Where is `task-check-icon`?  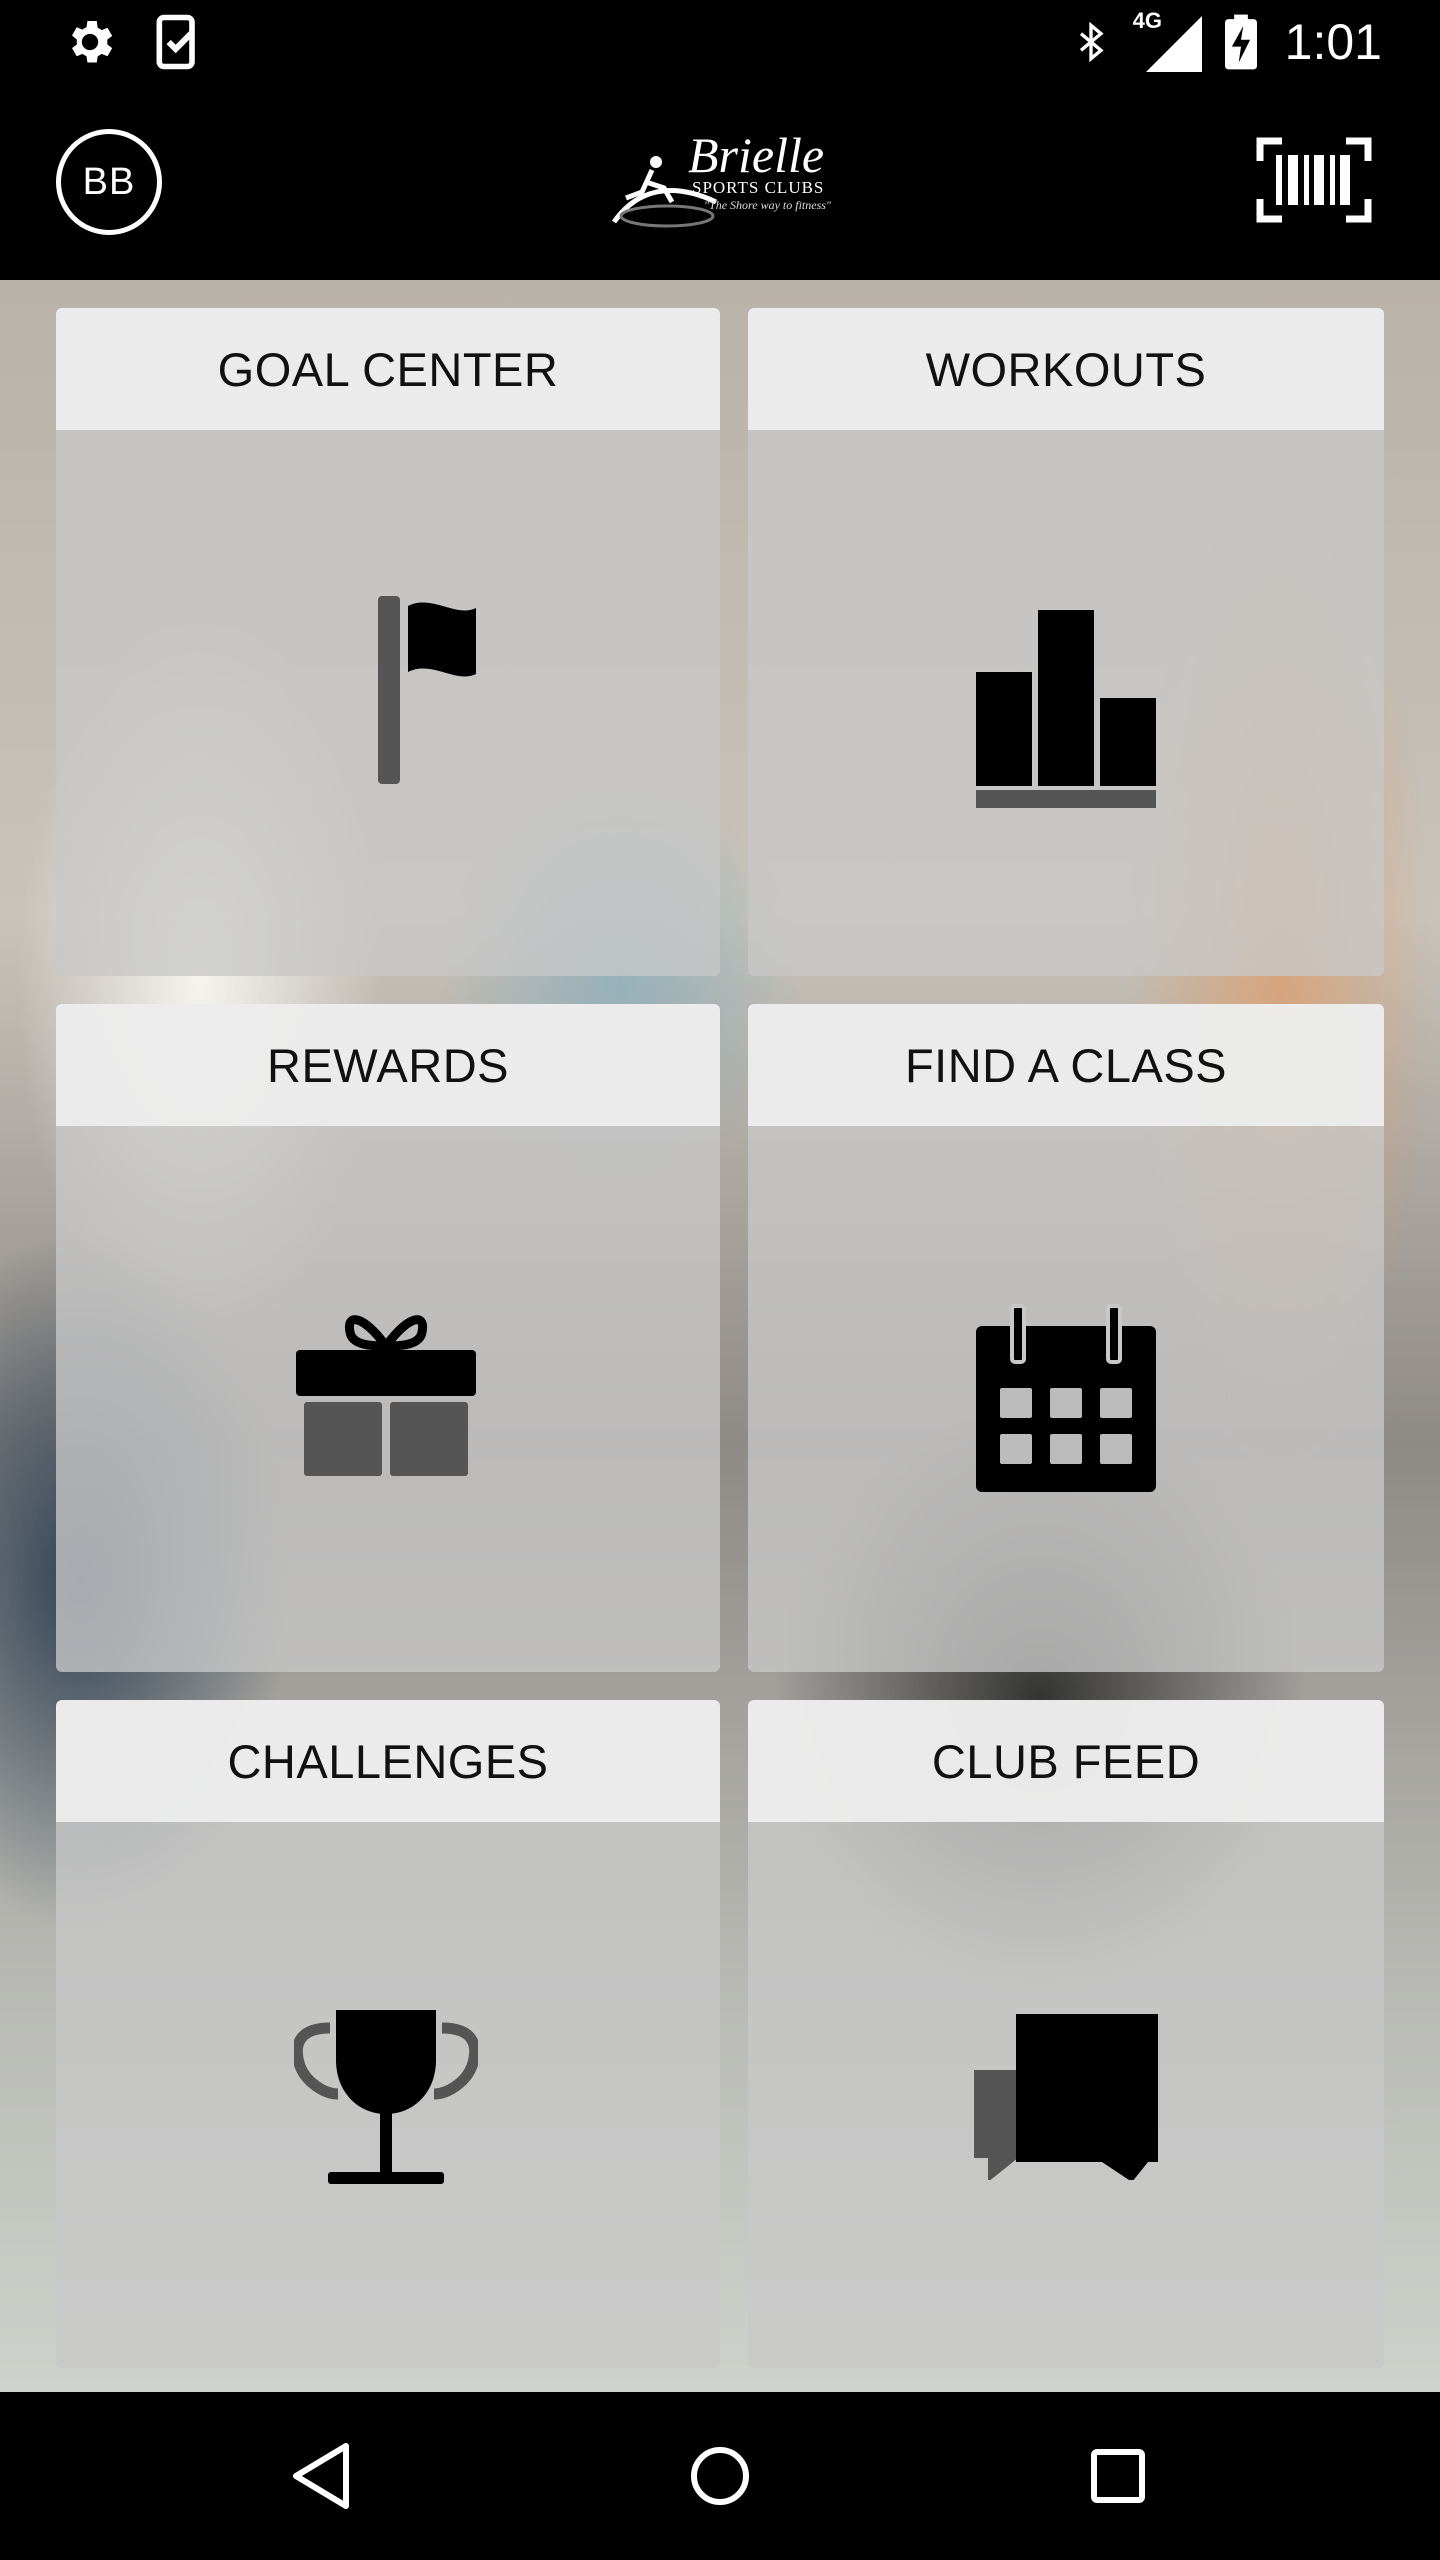 task-check-icon is located at coordinates (175, 42).